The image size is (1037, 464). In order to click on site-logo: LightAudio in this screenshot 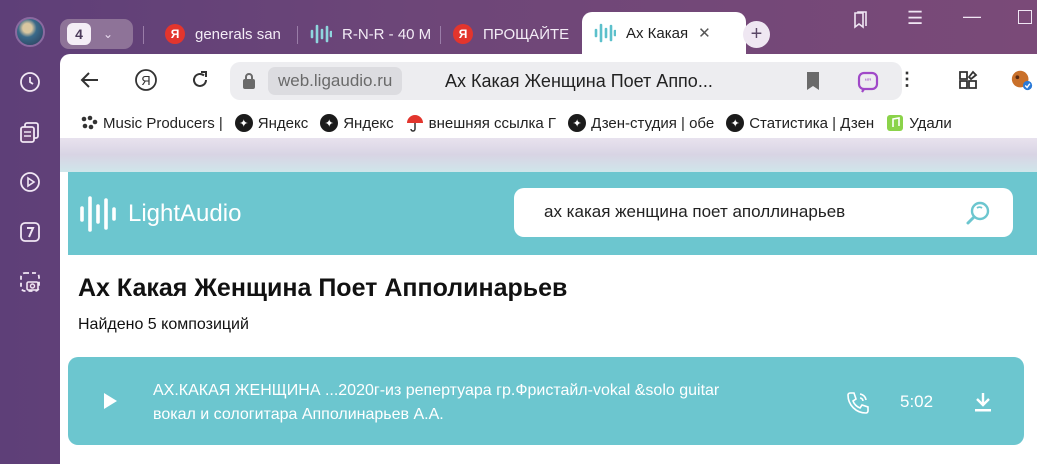, I will do `click(159, 214)`.